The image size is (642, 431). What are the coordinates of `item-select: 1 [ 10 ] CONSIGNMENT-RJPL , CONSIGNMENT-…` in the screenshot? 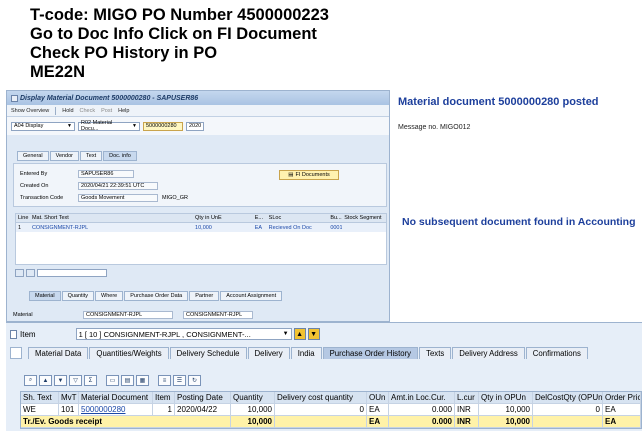 It's located at (183, 334).